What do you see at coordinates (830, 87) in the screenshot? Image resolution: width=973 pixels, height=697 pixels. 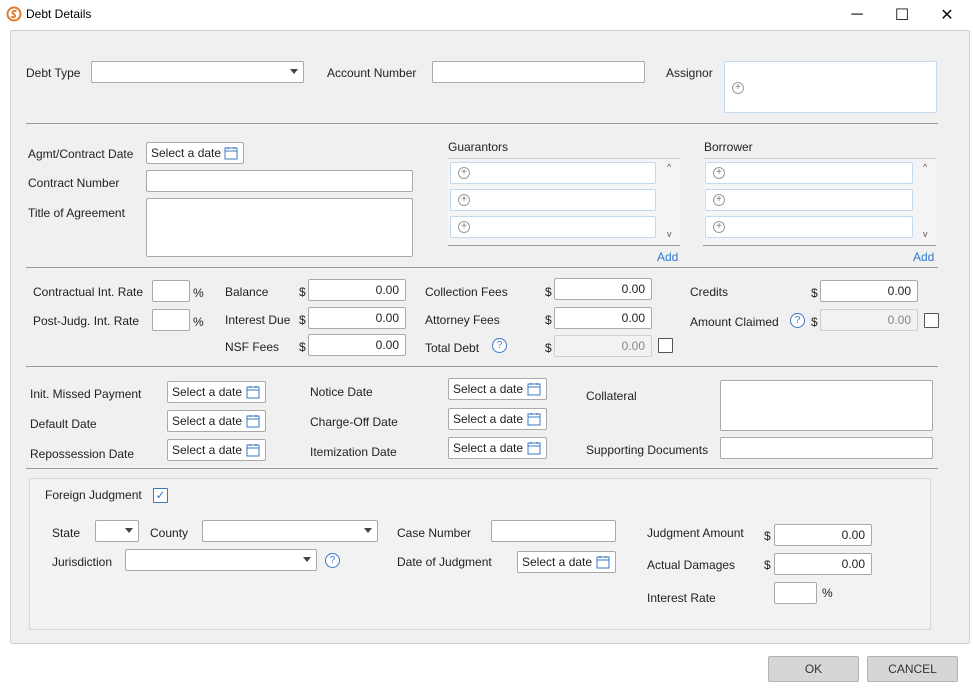 I see `assignor-field: +` at bounding box center [830, 87].